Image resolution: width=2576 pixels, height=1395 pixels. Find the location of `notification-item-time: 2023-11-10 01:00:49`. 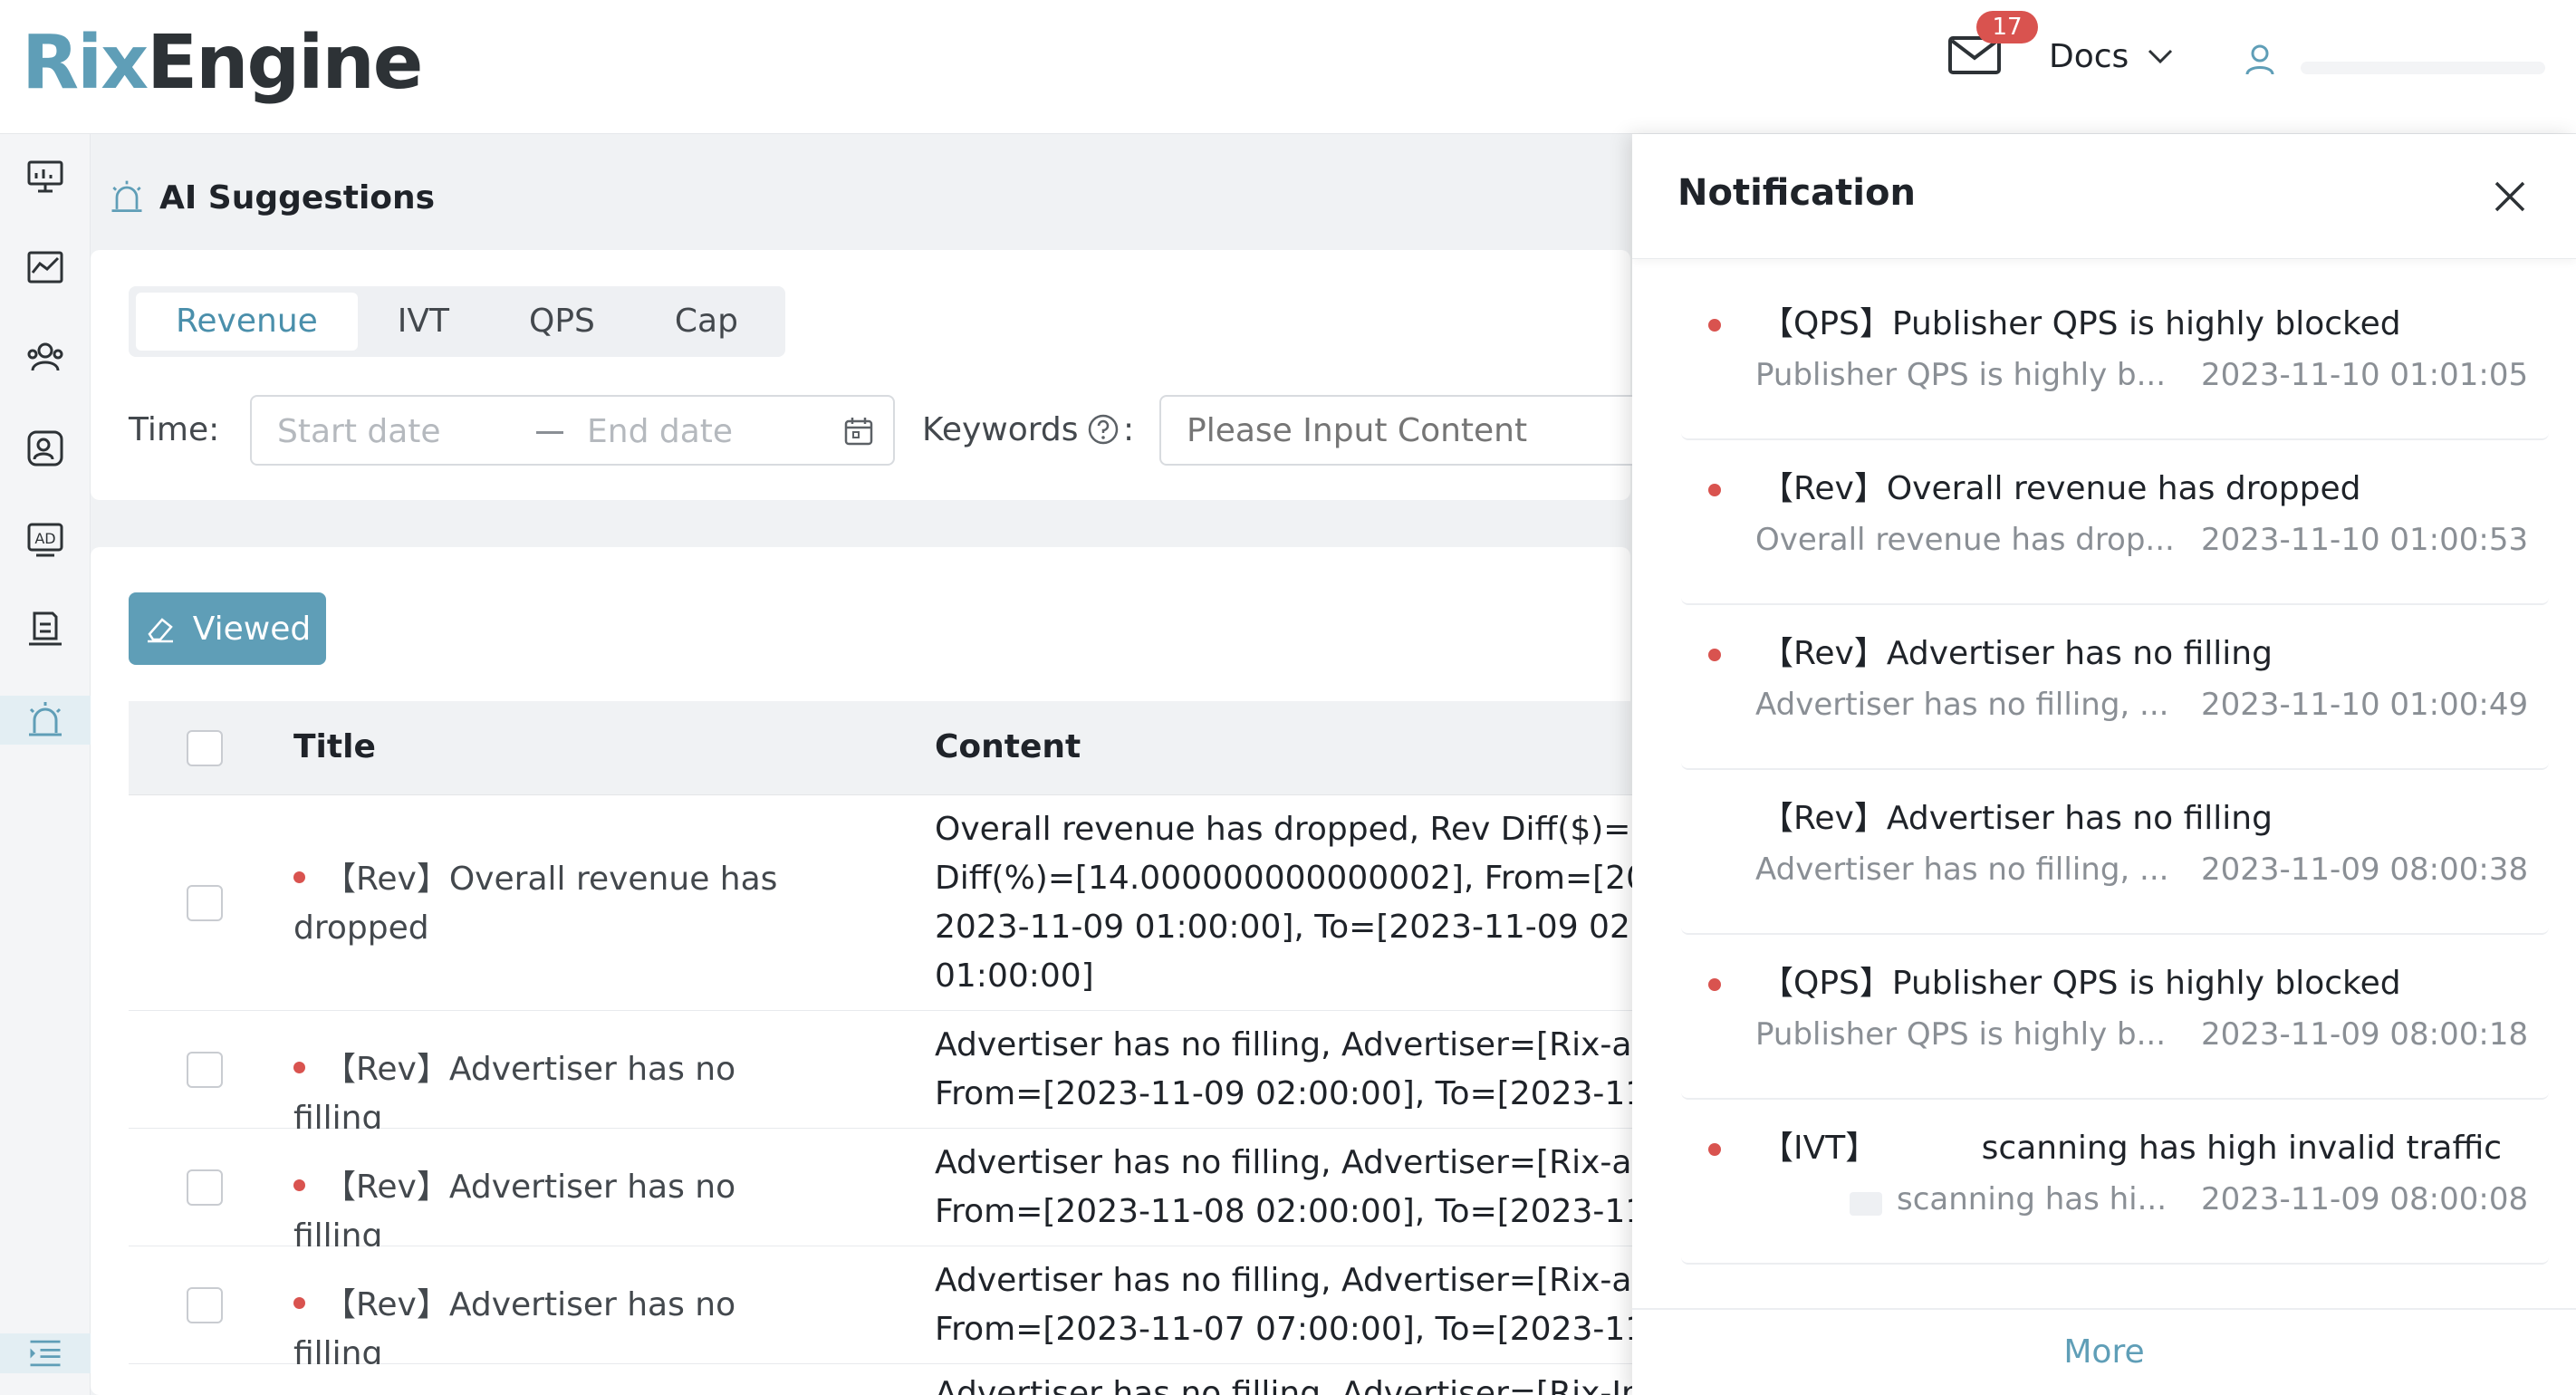

notification-item-time: 2023-11-10 01:00:49 is located at coordinates (2365, 705).